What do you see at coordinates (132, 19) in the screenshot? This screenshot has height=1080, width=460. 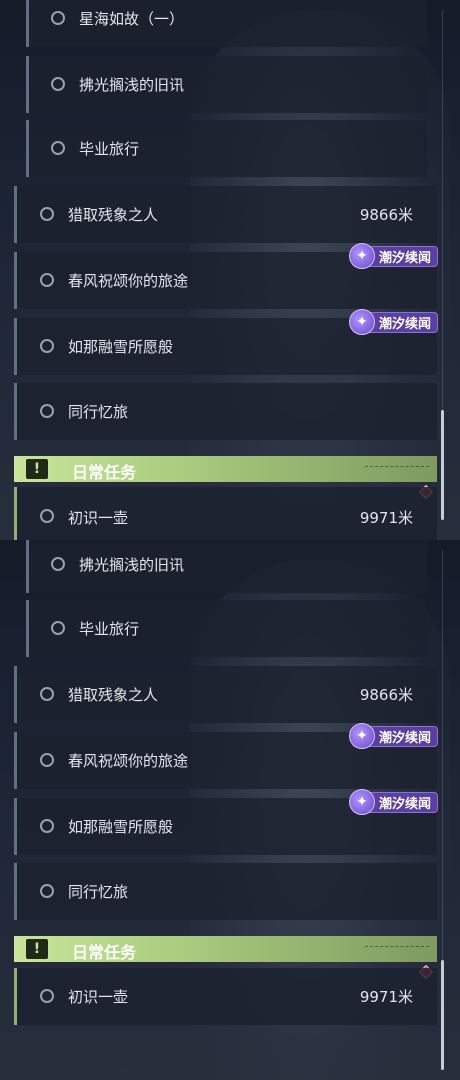 I see `quest-item-label: 星海如故（一）` at bounding box center [132, 19].